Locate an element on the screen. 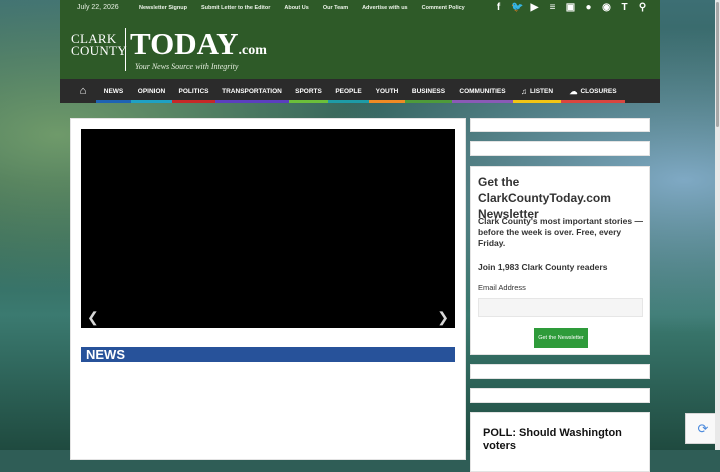 The height and width of the screenshot is (472, 720). podcast-icon: ◉ is located at coordinates (606, 7).